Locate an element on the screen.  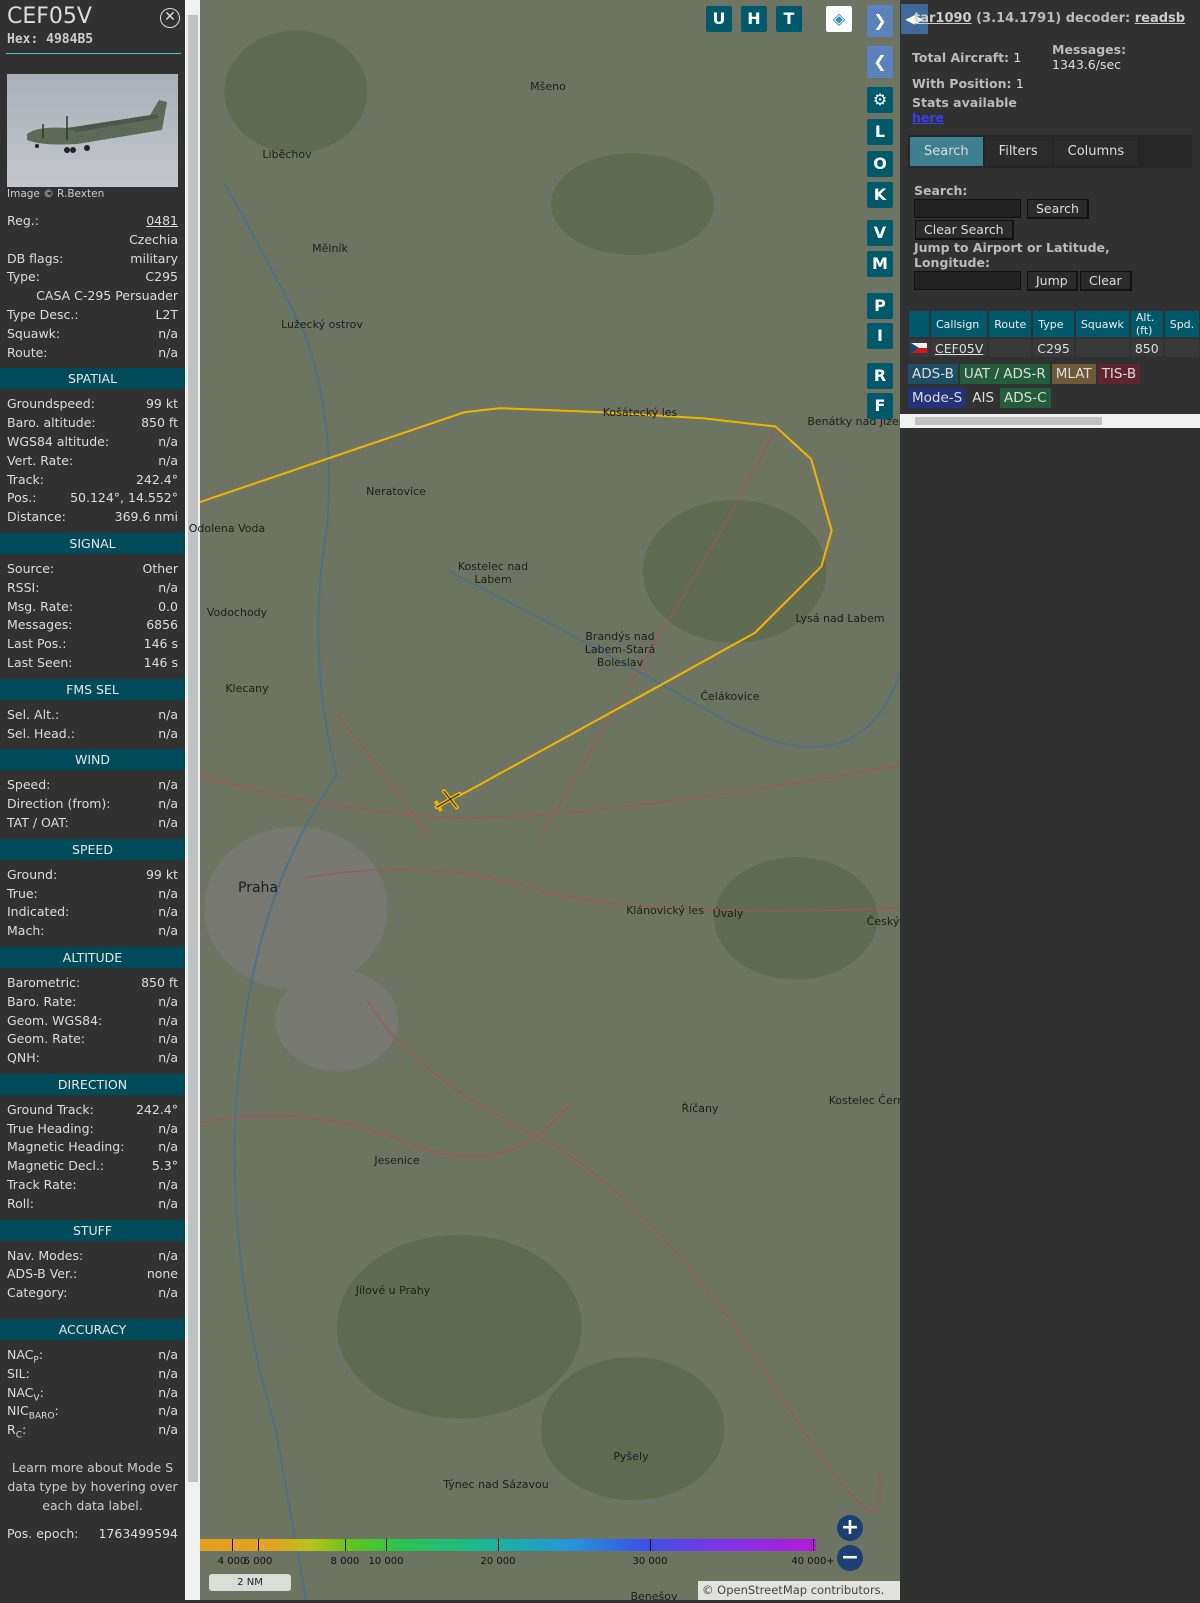
info-label: Track: is located at coordinates (25, 480).